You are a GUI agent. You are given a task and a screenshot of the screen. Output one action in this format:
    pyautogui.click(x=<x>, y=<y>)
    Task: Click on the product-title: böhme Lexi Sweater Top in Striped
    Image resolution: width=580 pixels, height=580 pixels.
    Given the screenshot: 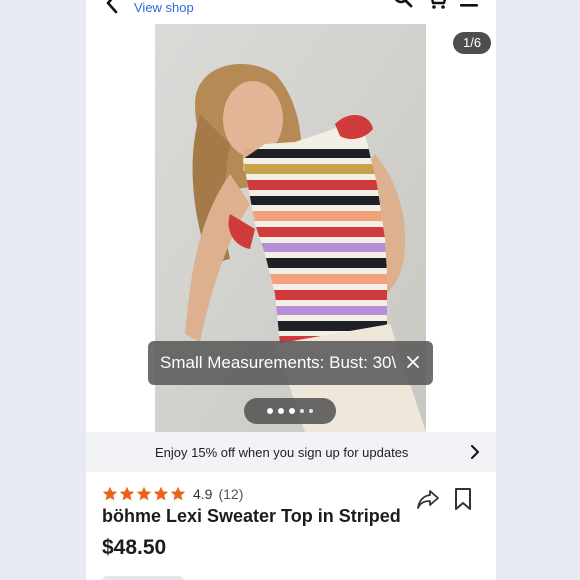 What is the action you would take?
    pyautogui.click(x=251, y=516)
    